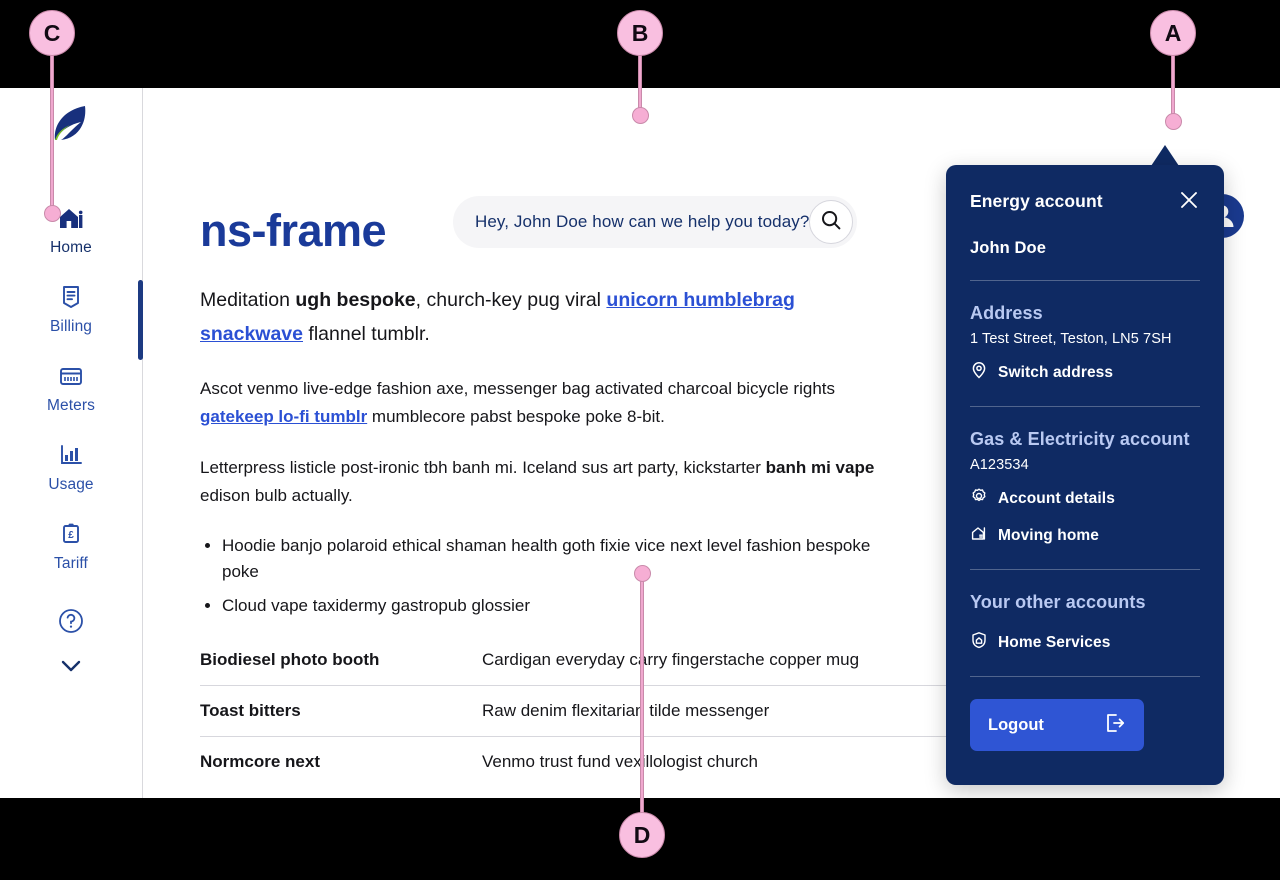  Describe the element at coordinates (71, 326) in the screenshot. I see `sidebar-item-label: Billing` at that location.